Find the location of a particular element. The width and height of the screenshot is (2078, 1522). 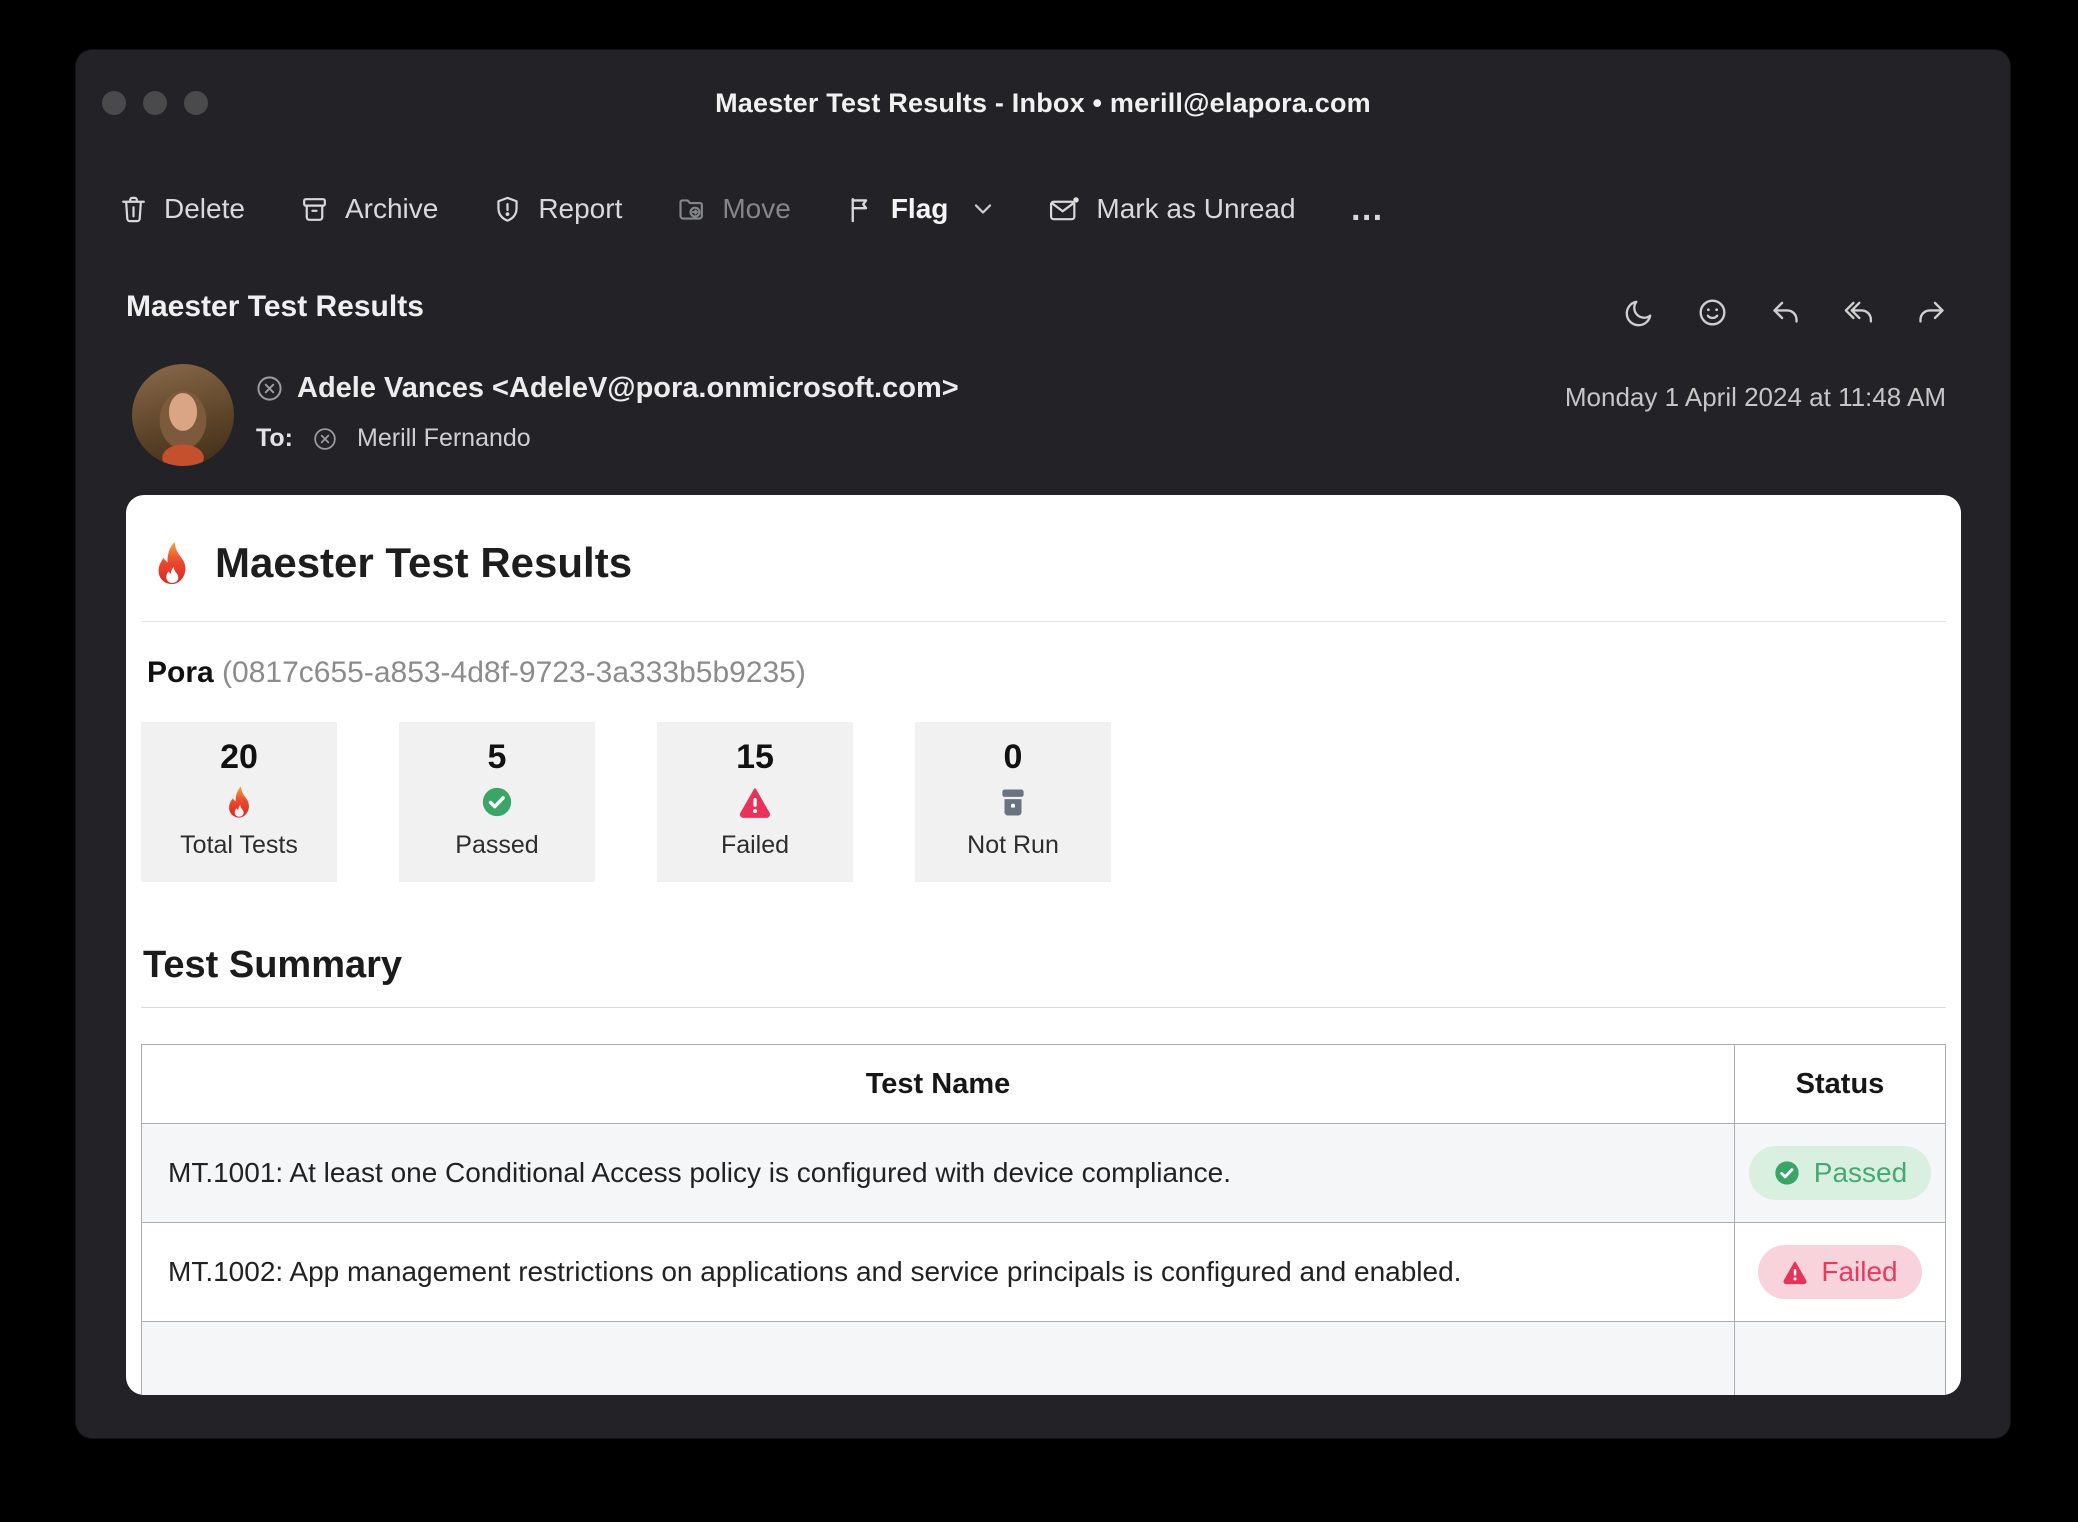

forward-icon is located at coordinates (1931, 316).